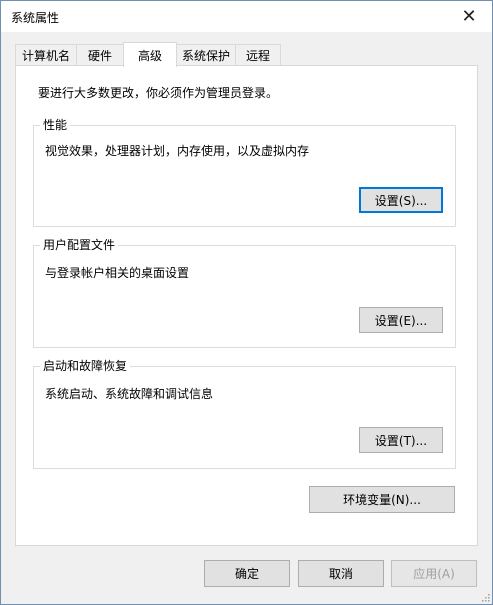  I want to click on tab-system-protection: 系统保护, so click(206, 55).